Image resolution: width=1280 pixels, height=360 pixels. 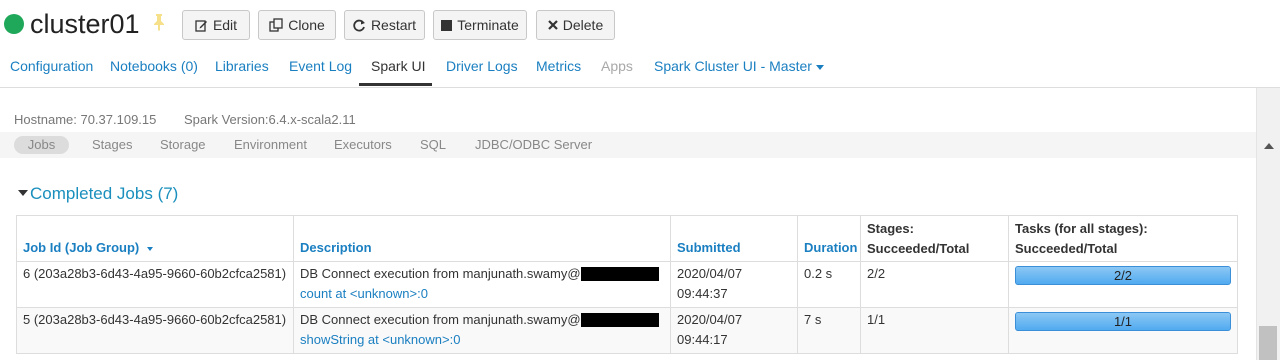 I want to click on spark-nav-storage: Storage, so click(x=183, y=144).